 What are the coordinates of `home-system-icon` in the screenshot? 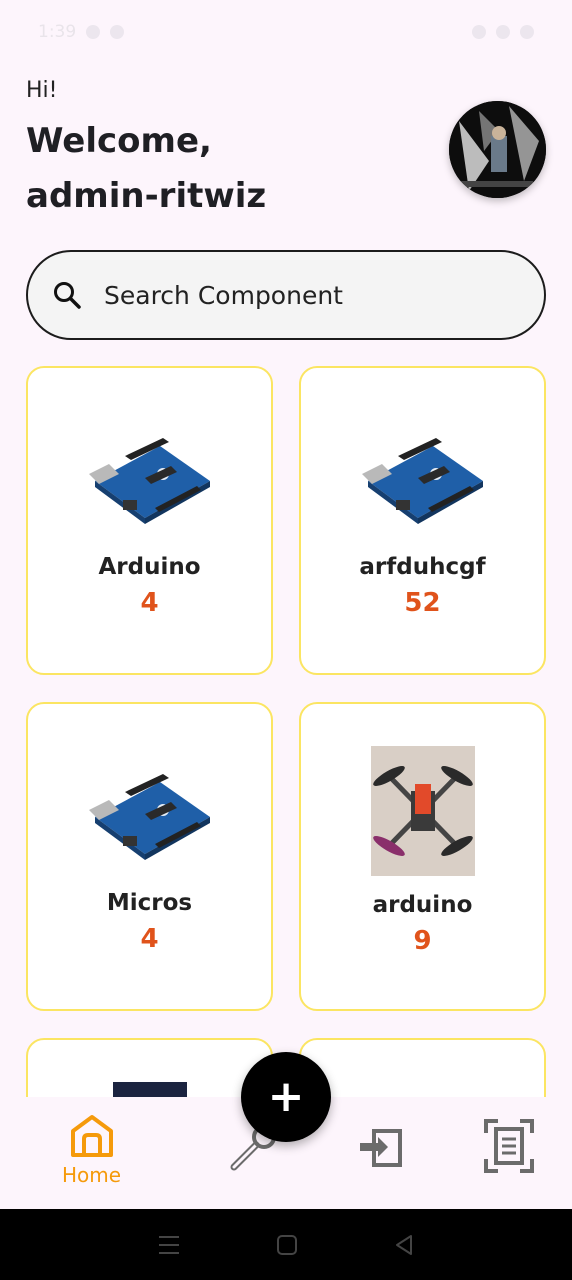 It's located at (287, 1245).